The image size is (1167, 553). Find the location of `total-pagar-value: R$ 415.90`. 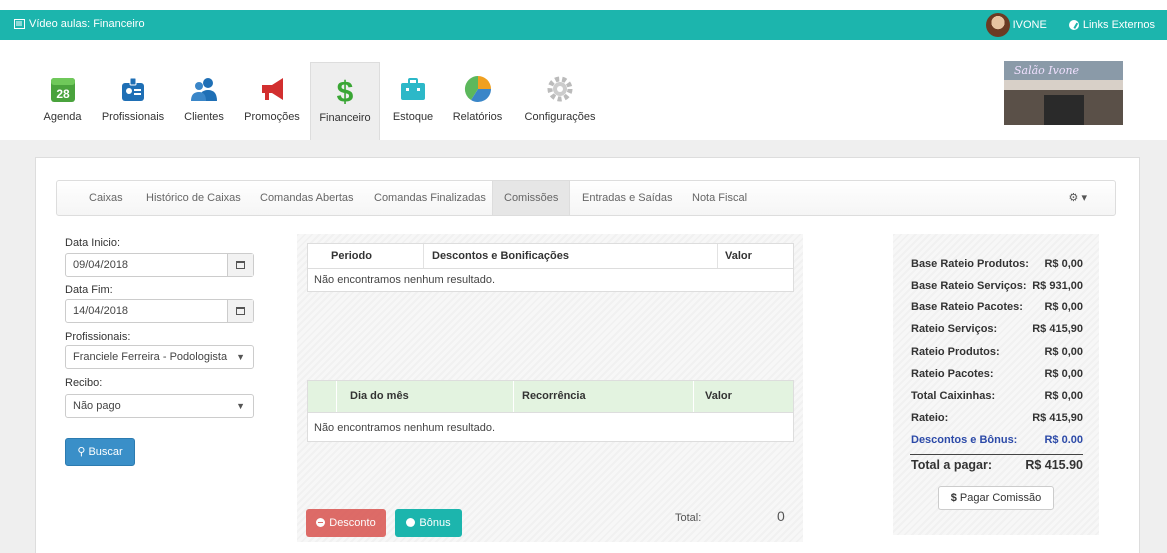

total-pagar-value: R$ 415.90 is located at coordinates (1054, 465).